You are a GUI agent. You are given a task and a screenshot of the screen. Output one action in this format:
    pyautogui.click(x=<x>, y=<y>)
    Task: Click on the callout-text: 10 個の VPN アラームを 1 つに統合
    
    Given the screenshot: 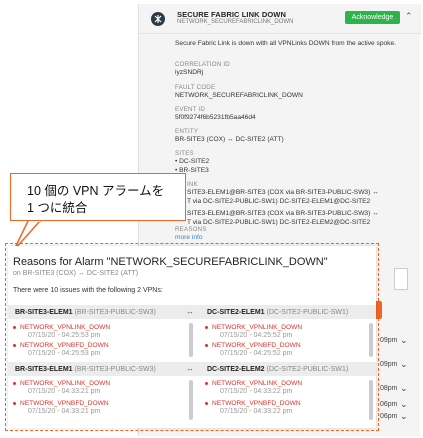 What is the action you would take?
    pyautogui.click(x=96, y=200)
    